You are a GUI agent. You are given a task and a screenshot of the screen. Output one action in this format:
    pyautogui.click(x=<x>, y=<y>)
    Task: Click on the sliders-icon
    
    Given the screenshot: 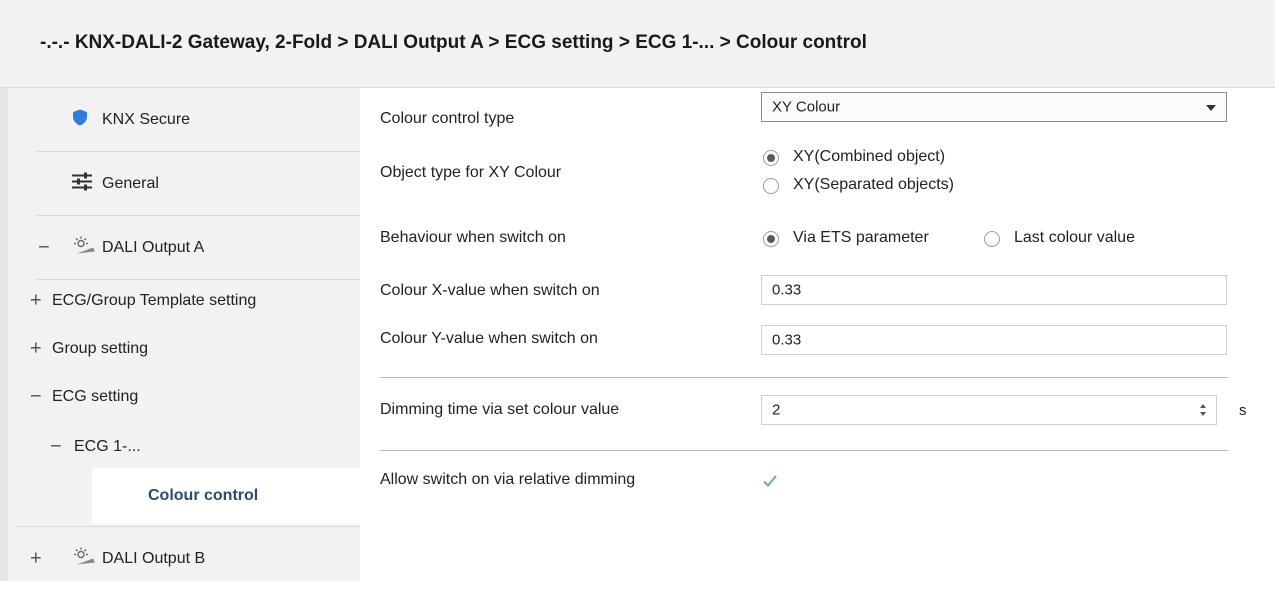 What is the action you would take?
    pyautogui.click(x=82, y=184)
    